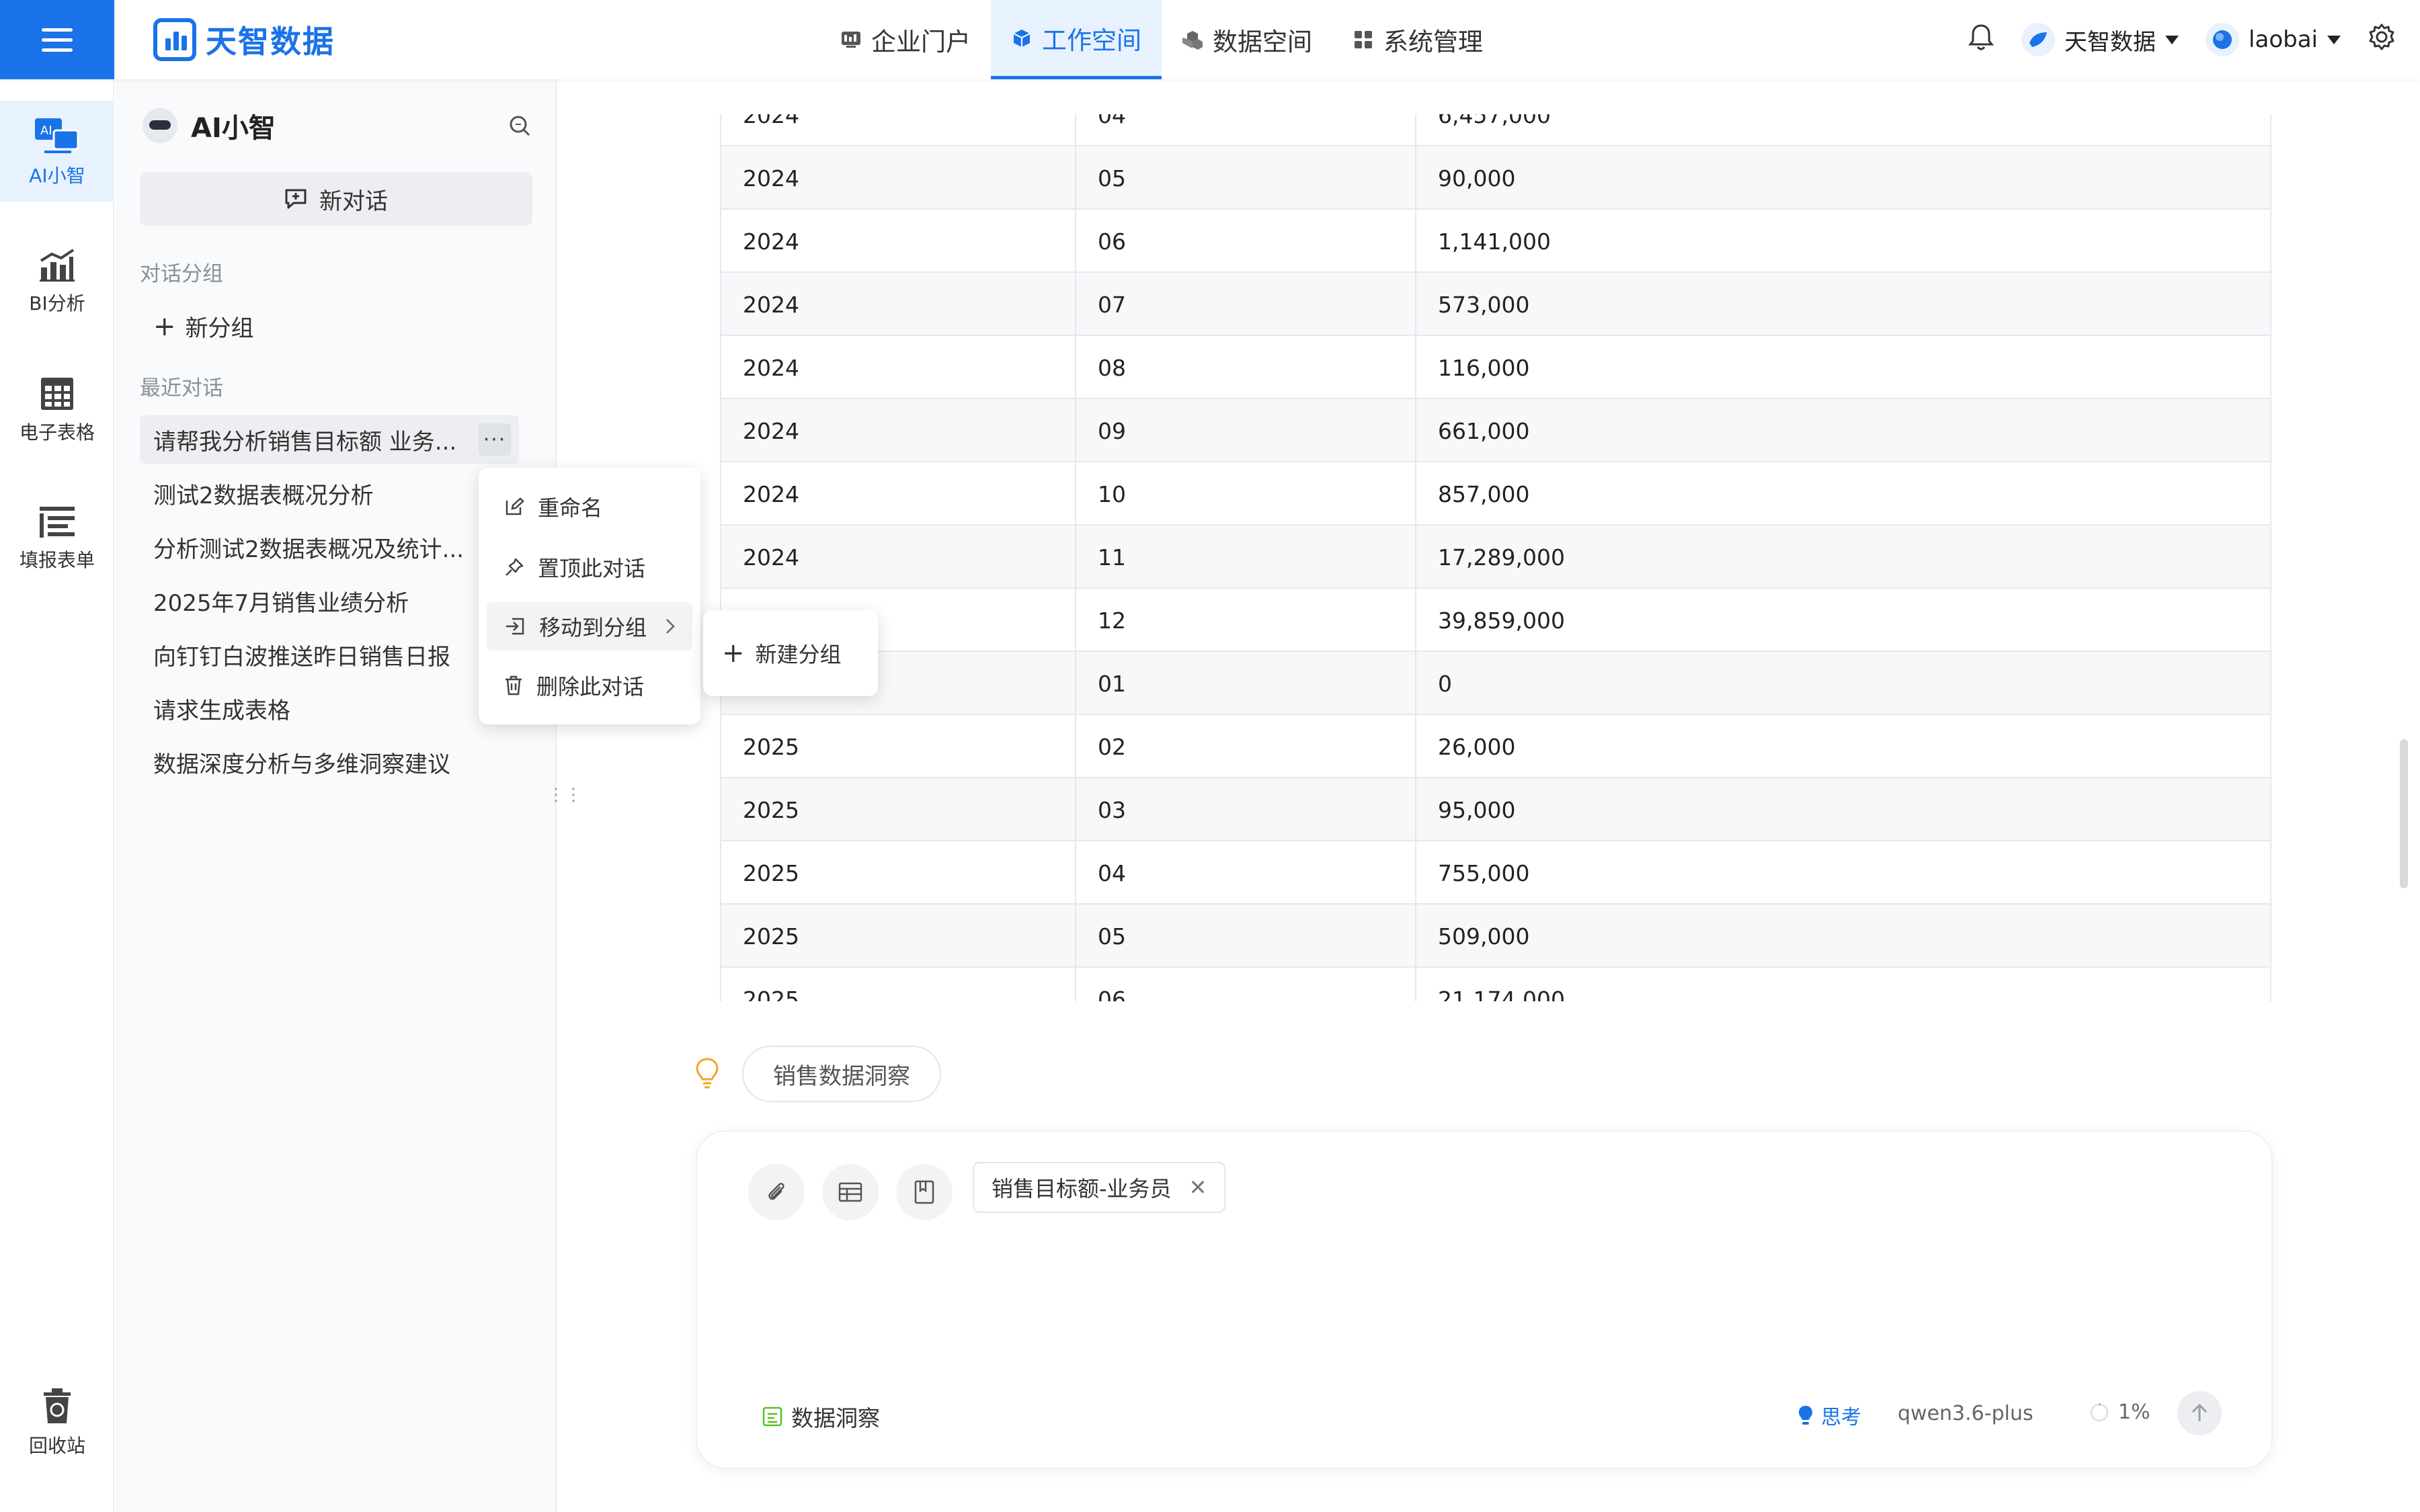 Image resolution: width=2420 pixels, height=1512 pixels. I want to click on table-cell: 04, so click(1246, 130).